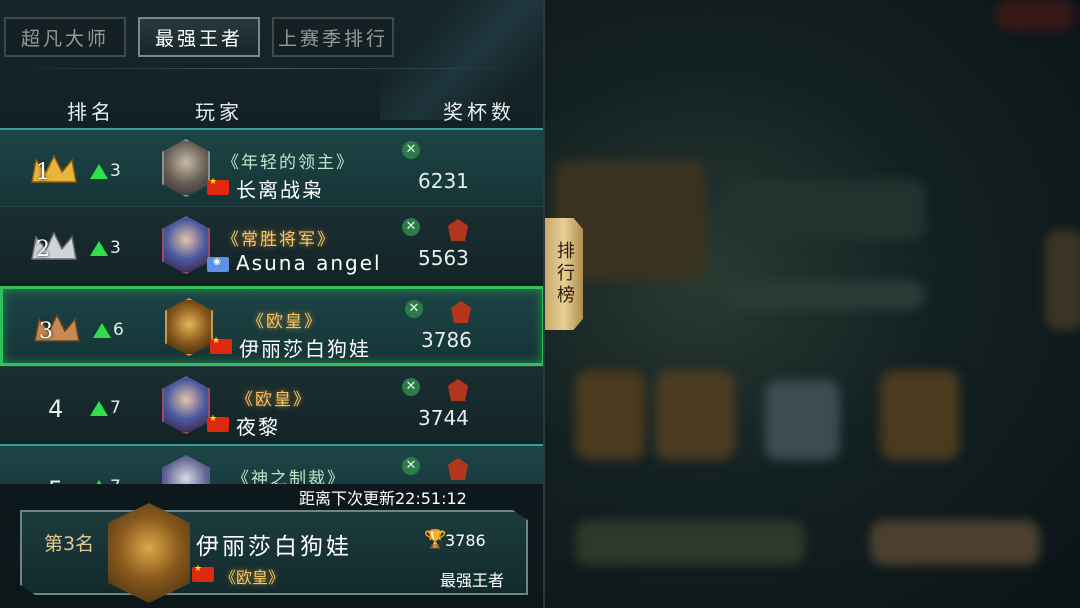 Image resolution: width=1080 pixels, height=608 pixels. Describe the element at coordinates (288, 163) in the screenshot. I see `player-title: 《年轻的领主》` at that location.